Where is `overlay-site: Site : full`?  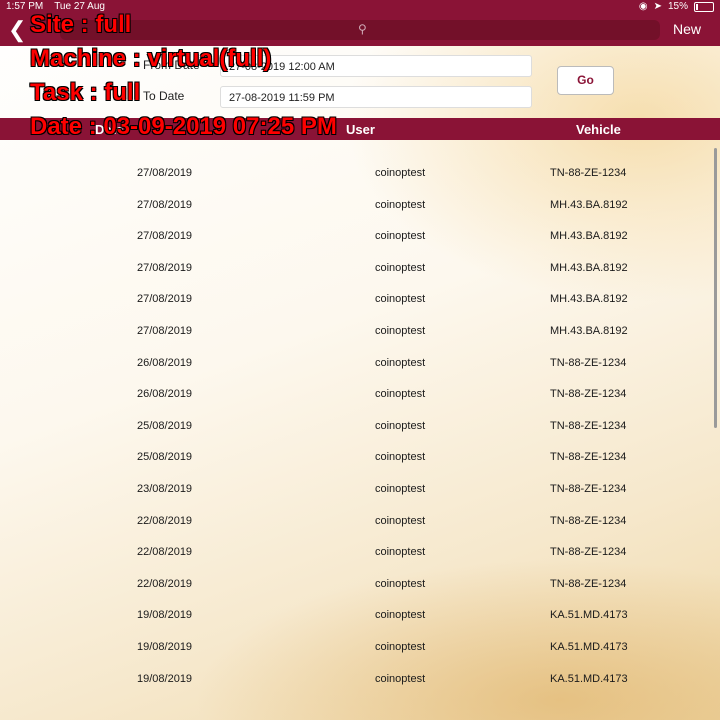 overlay-site: Site : full is located at coordinates (81, 24).